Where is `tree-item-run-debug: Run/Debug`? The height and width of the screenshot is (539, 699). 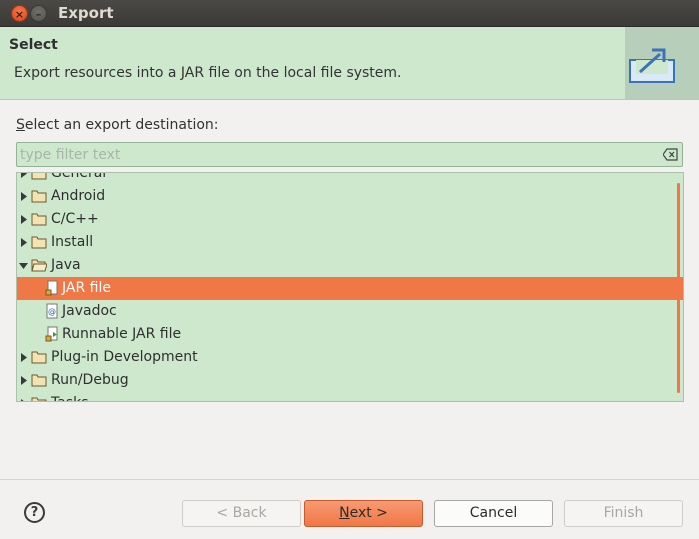
tree-item-run-debug: Run/Debug is located at coordinates (350, 380).